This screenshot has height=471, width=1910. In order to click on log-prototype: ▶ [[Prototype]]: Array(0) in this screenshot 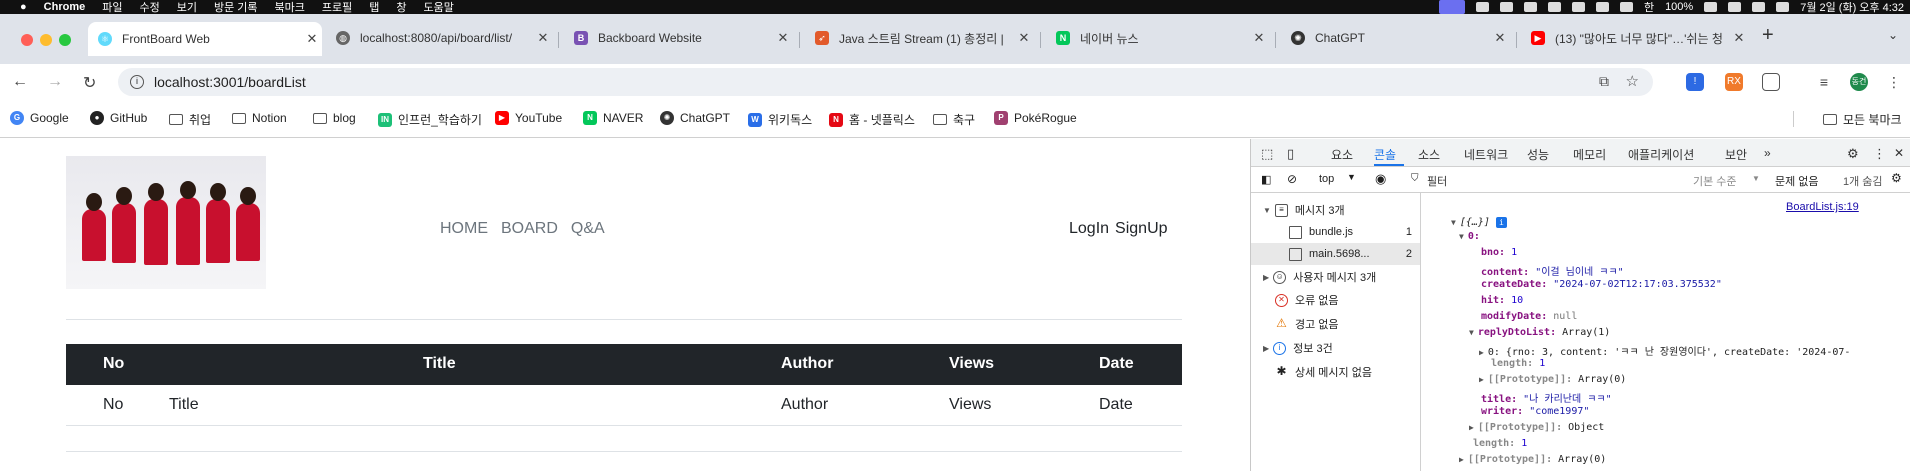, I will do `click(1532, 459)`.